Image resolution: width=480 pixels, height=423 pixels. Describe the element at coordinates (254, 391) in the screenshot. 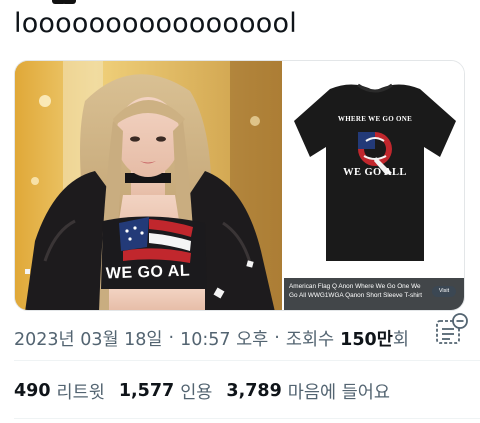

I see `likes-count: 3,789` at that location.